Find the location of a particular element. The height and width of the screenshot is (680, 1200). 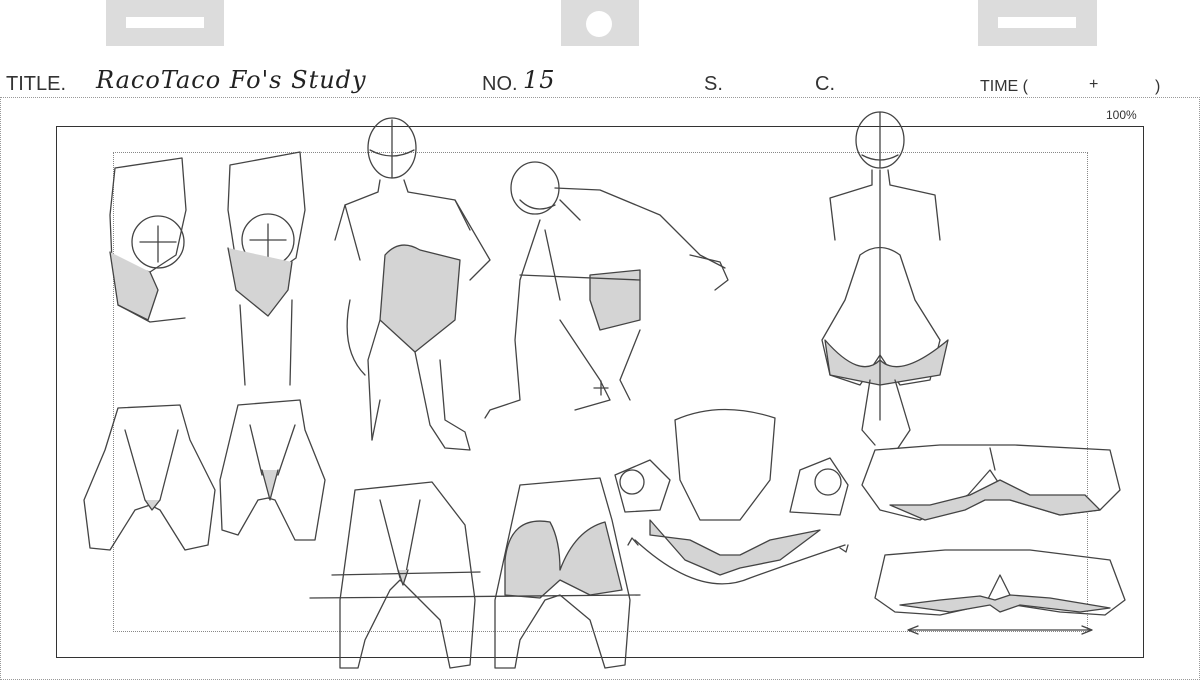

pelvis-below-sketch is located at coordinates (731, 496).